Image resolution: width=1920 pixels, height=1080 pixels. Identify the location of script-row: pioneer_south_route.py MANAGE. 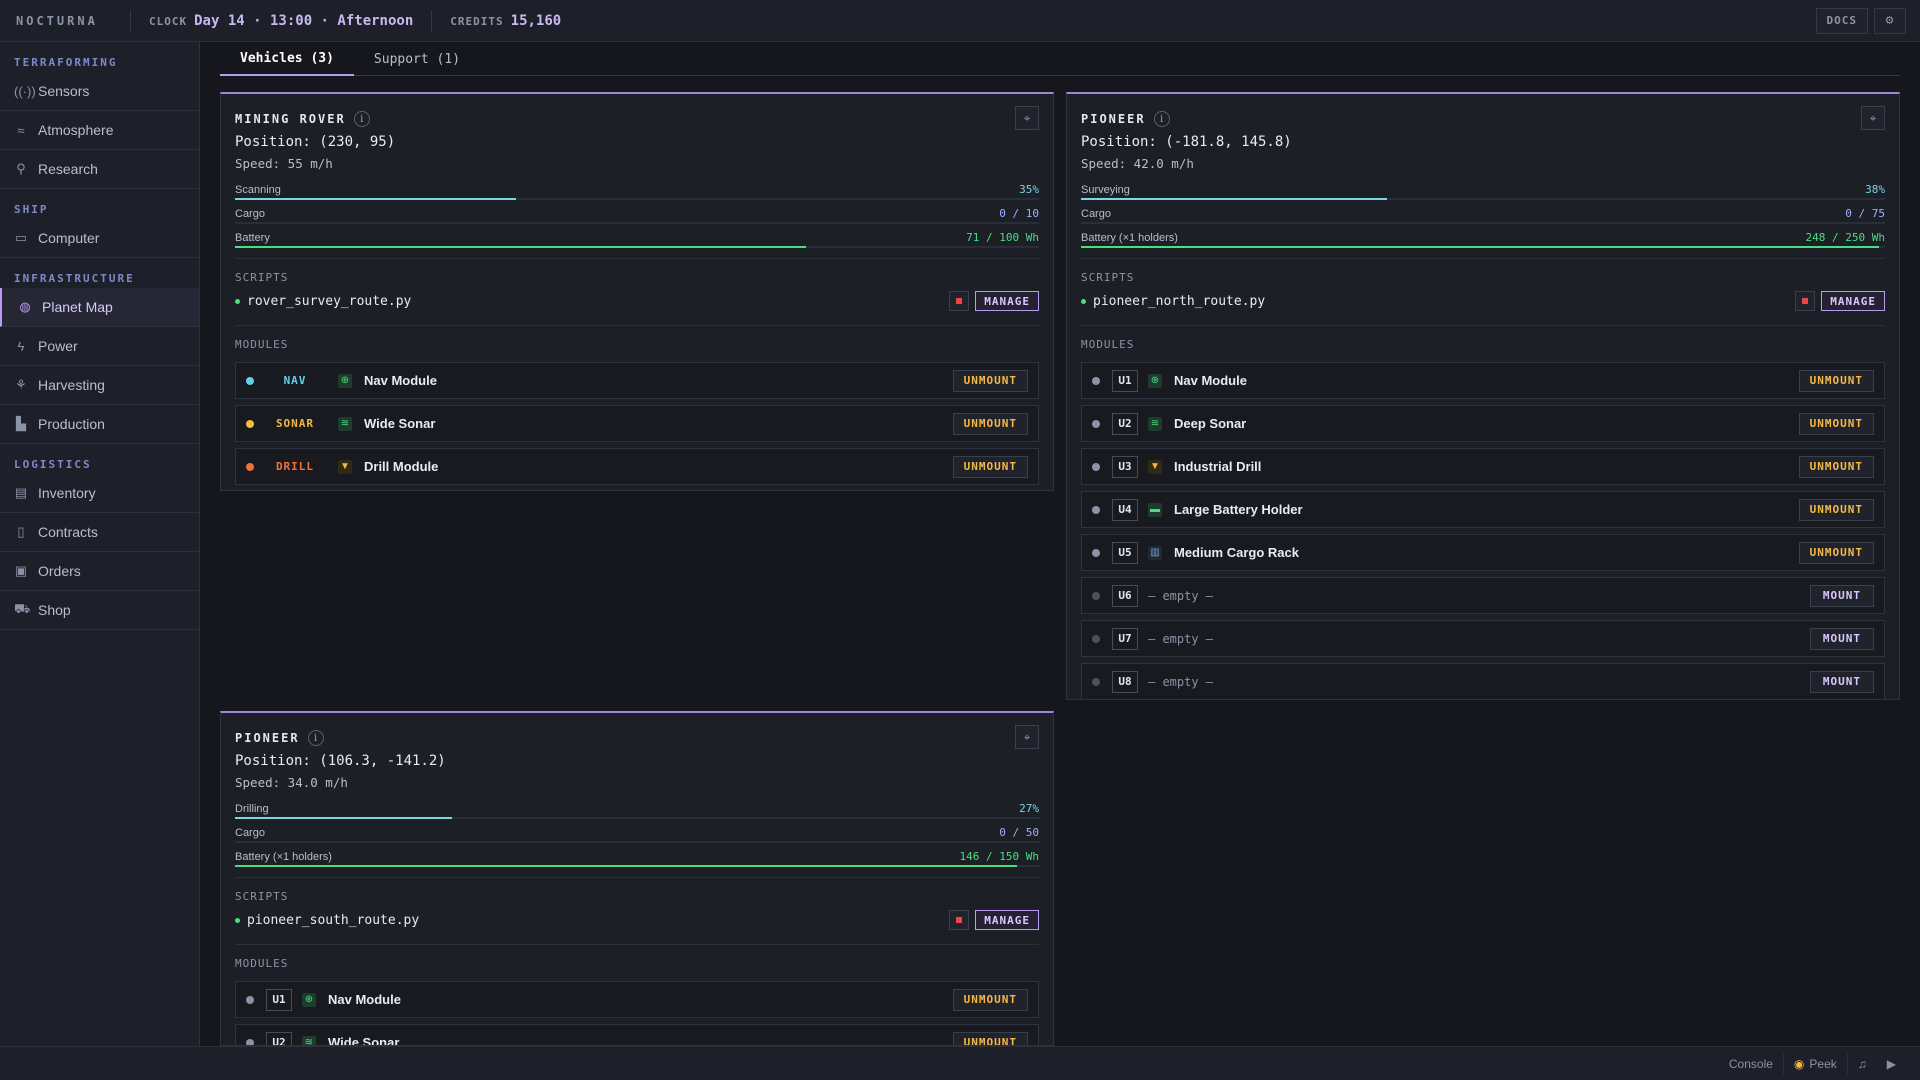
(637, 920).